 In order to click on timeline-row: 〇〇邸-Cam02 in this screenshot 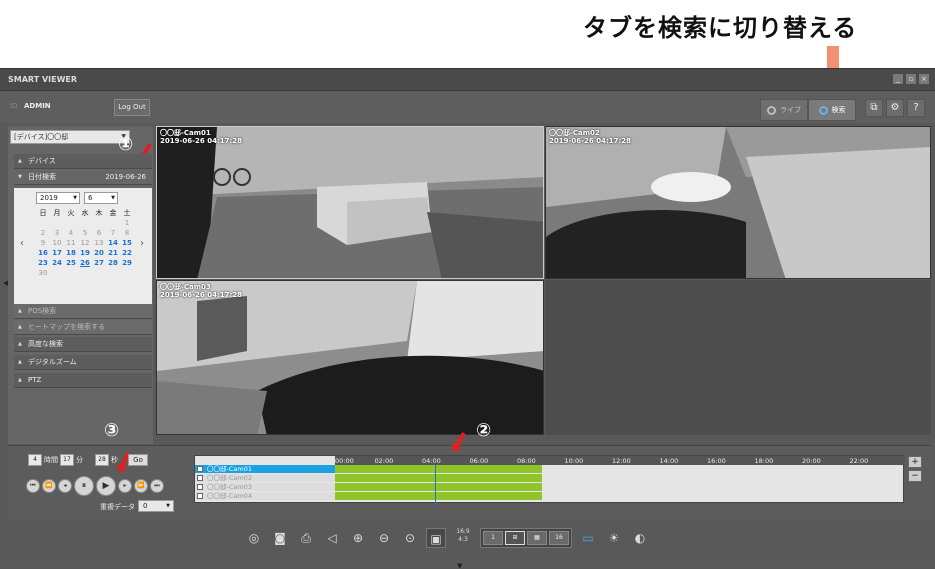, I will do `click(550, 478)`.